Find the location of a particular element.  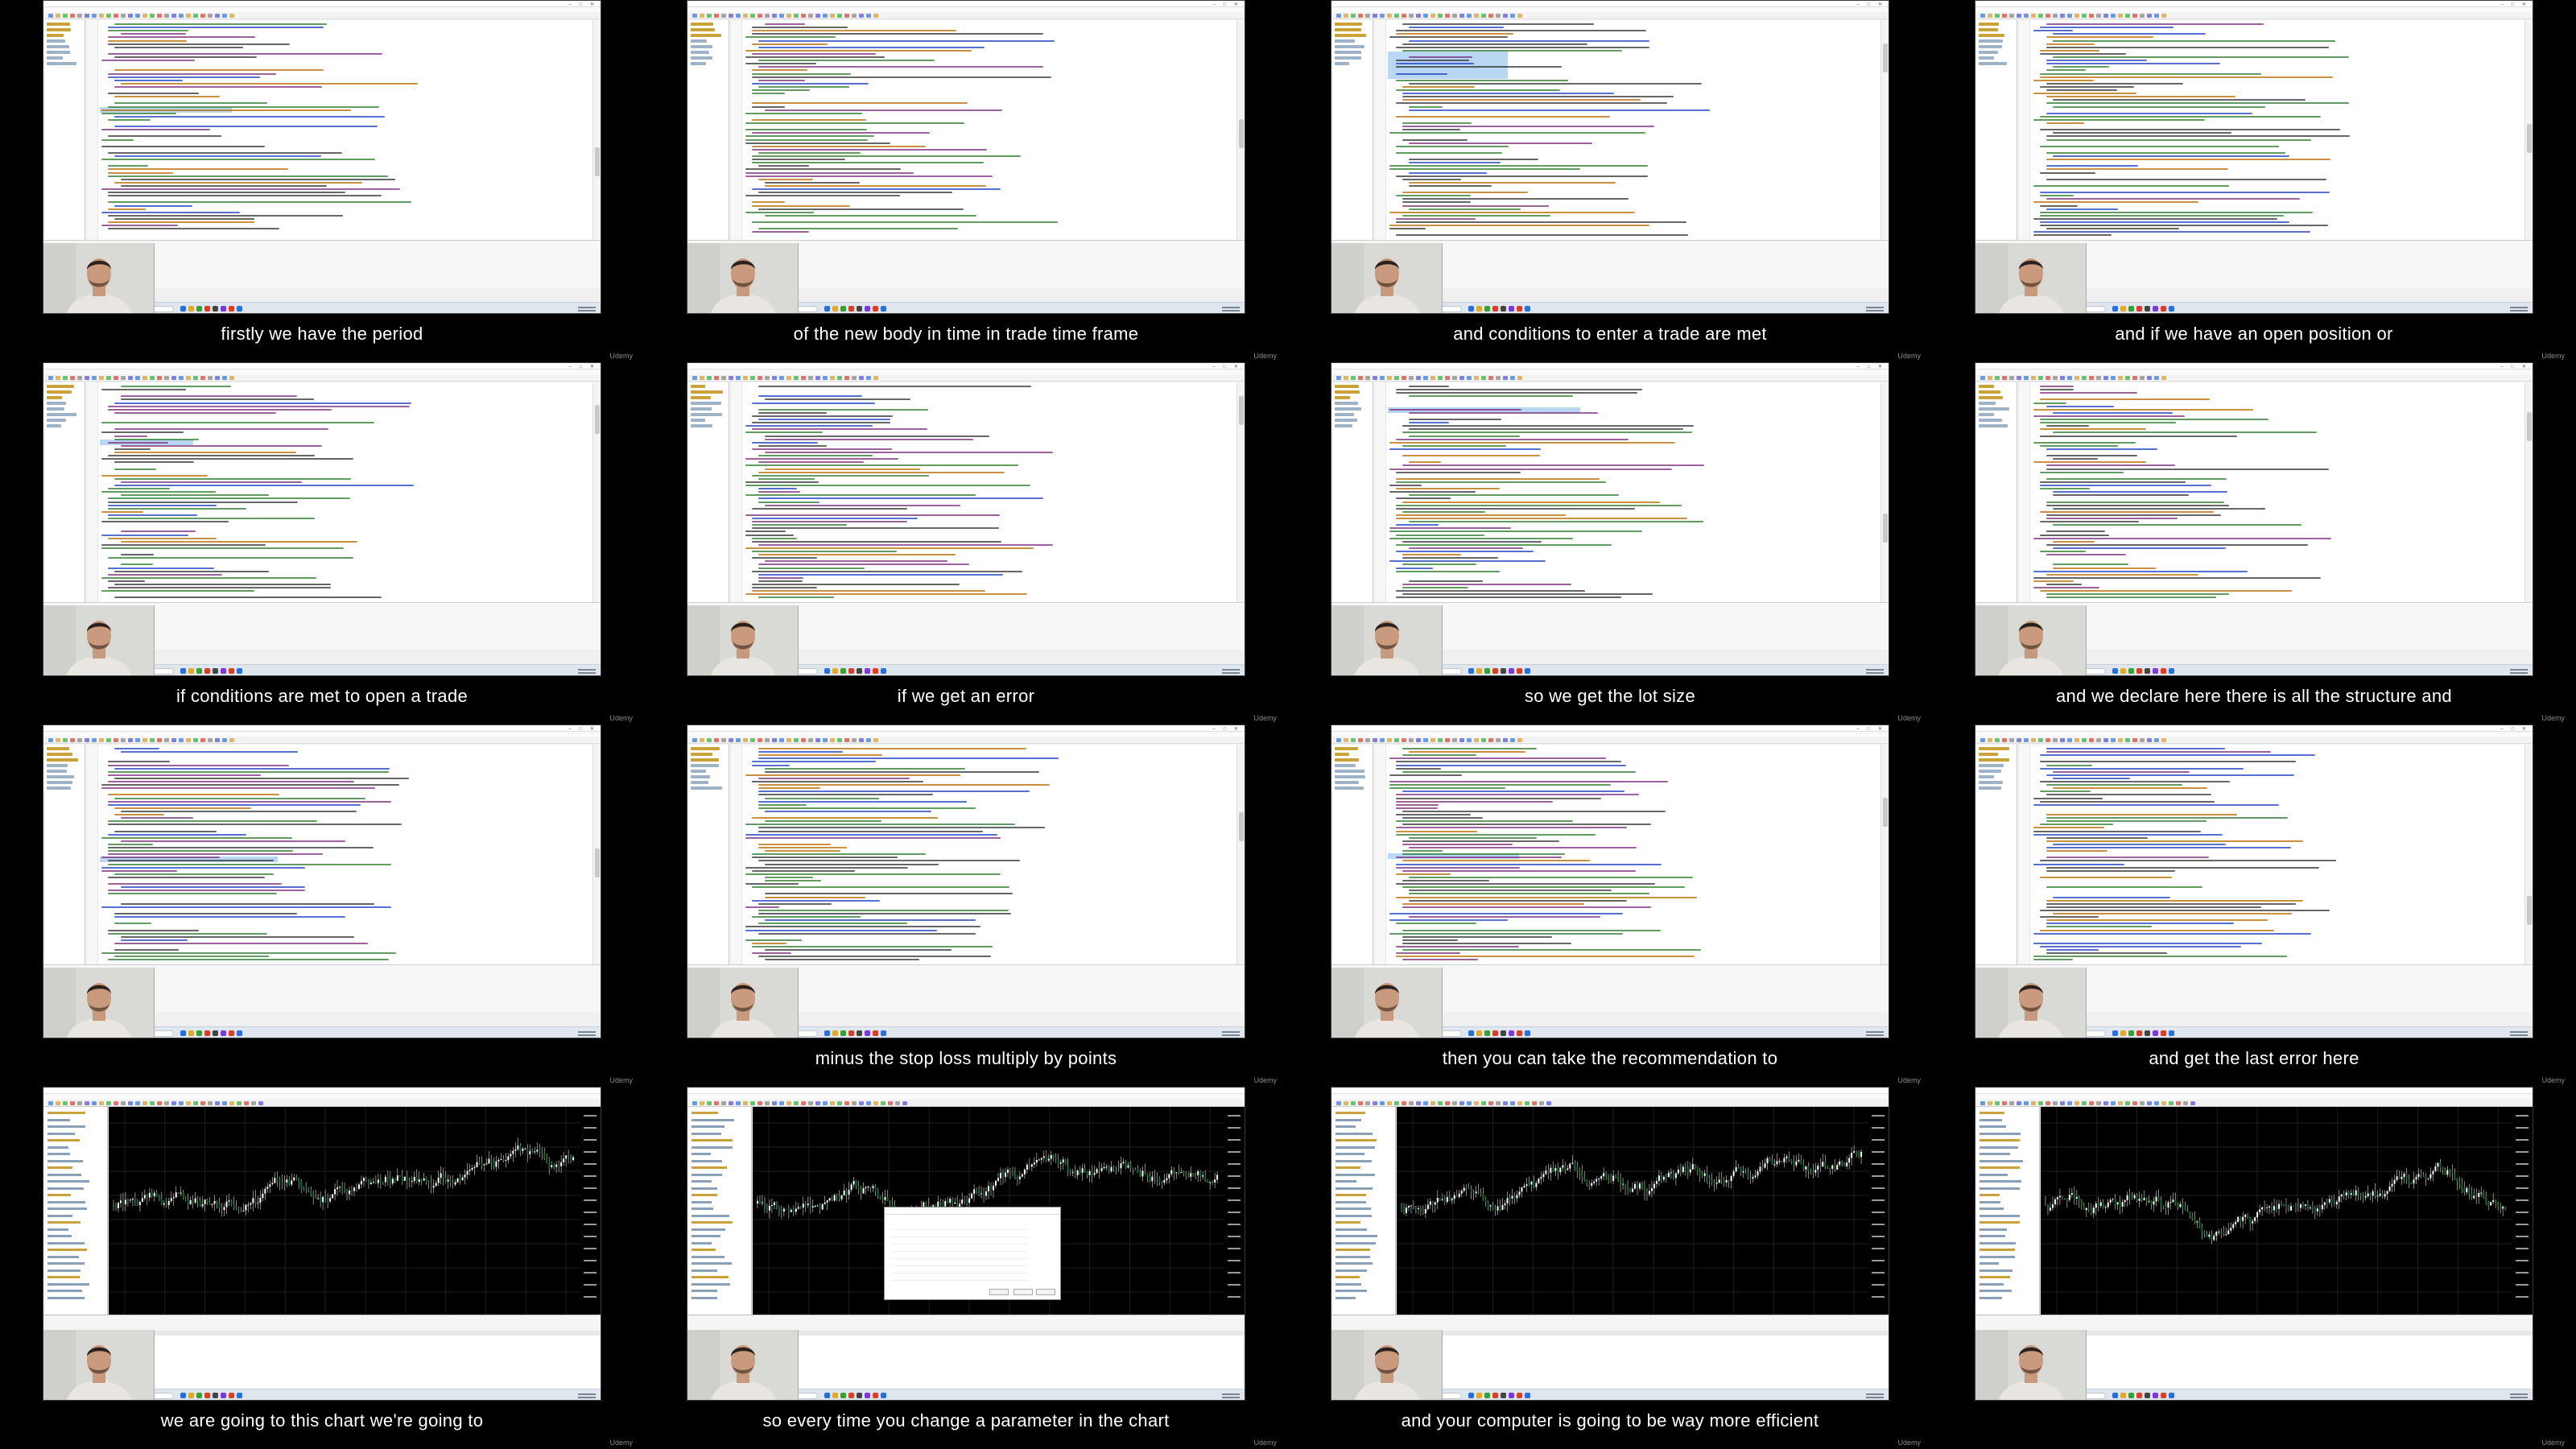

parameter-row is located at coordinates (959, 1256).